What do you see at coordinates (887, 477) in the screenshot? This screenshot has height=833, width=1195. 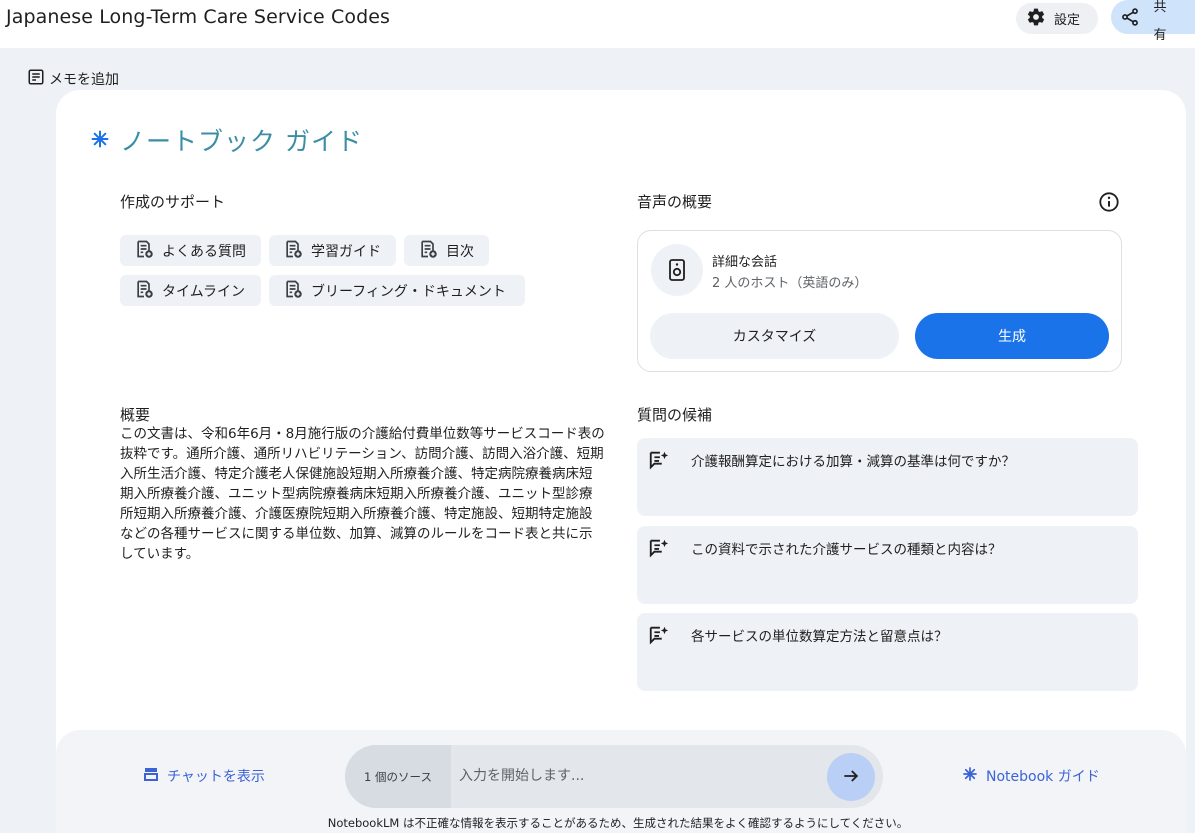 I see `suggested-question: 介護報酬算定における加算・減算の基準は何ですか？` at bounding box center [887, 477].